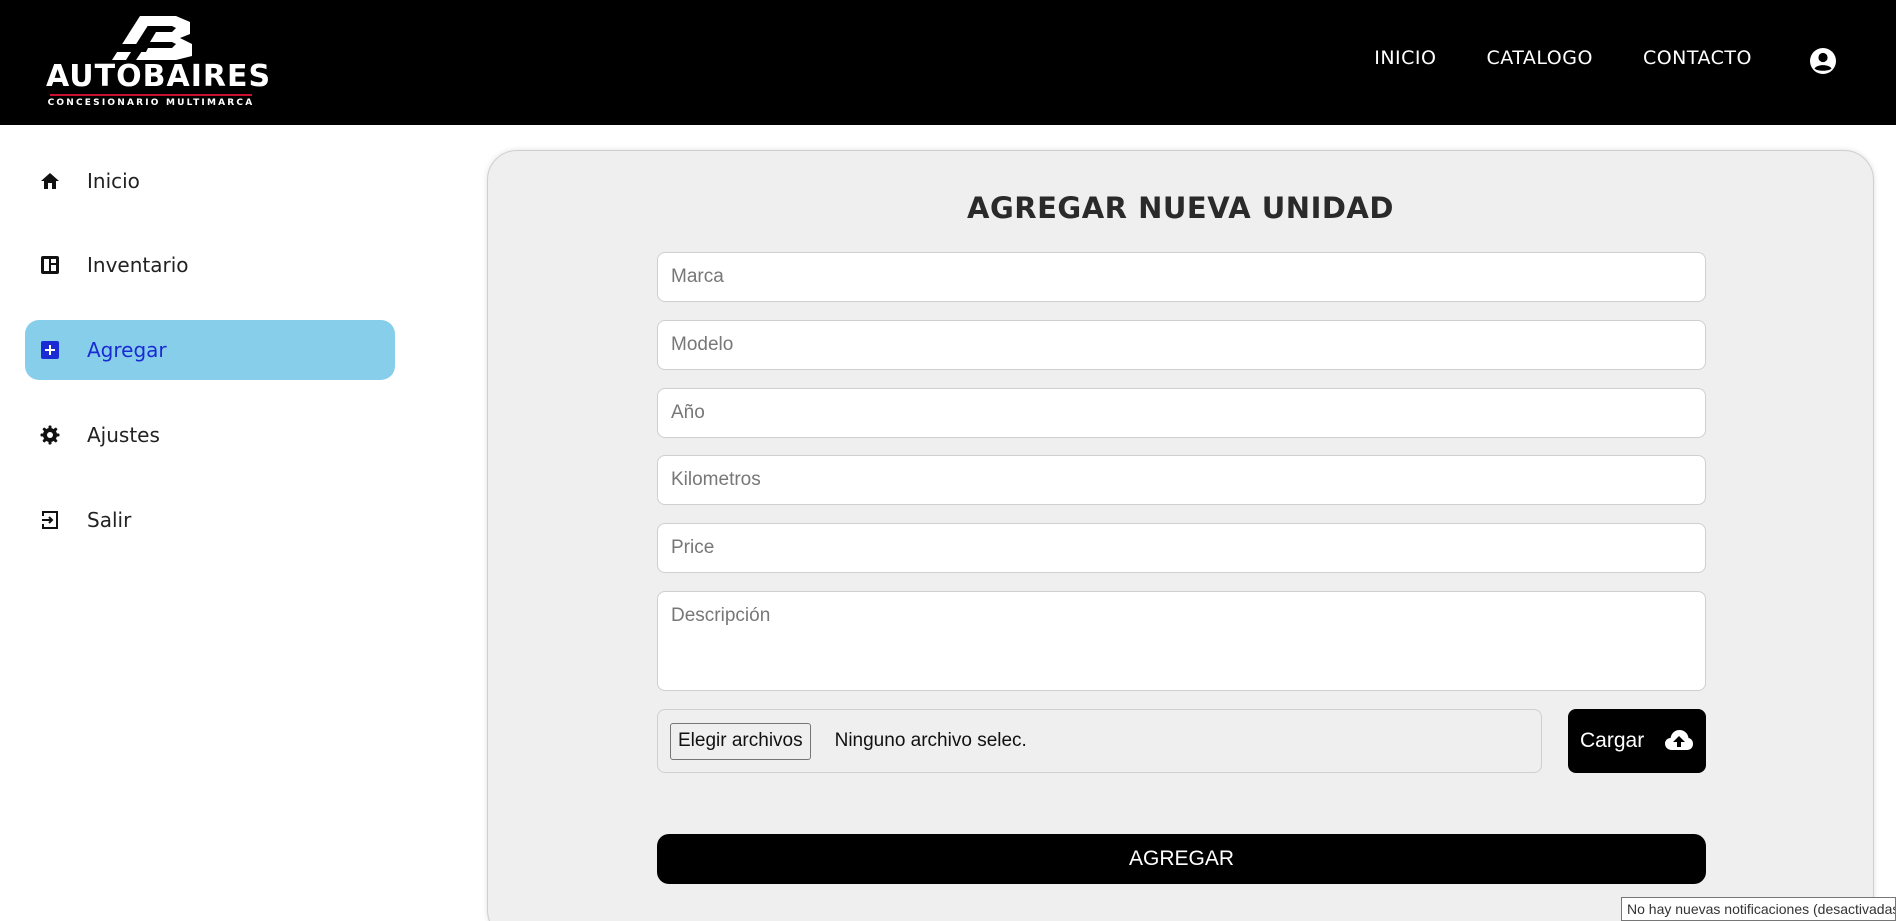 Image resolution: width=1896 pixels, height=921 pixels. What do you see at coordinates (50, 520) in the screenshot?
I see `logout-icon` at bounding box center [50, 520].